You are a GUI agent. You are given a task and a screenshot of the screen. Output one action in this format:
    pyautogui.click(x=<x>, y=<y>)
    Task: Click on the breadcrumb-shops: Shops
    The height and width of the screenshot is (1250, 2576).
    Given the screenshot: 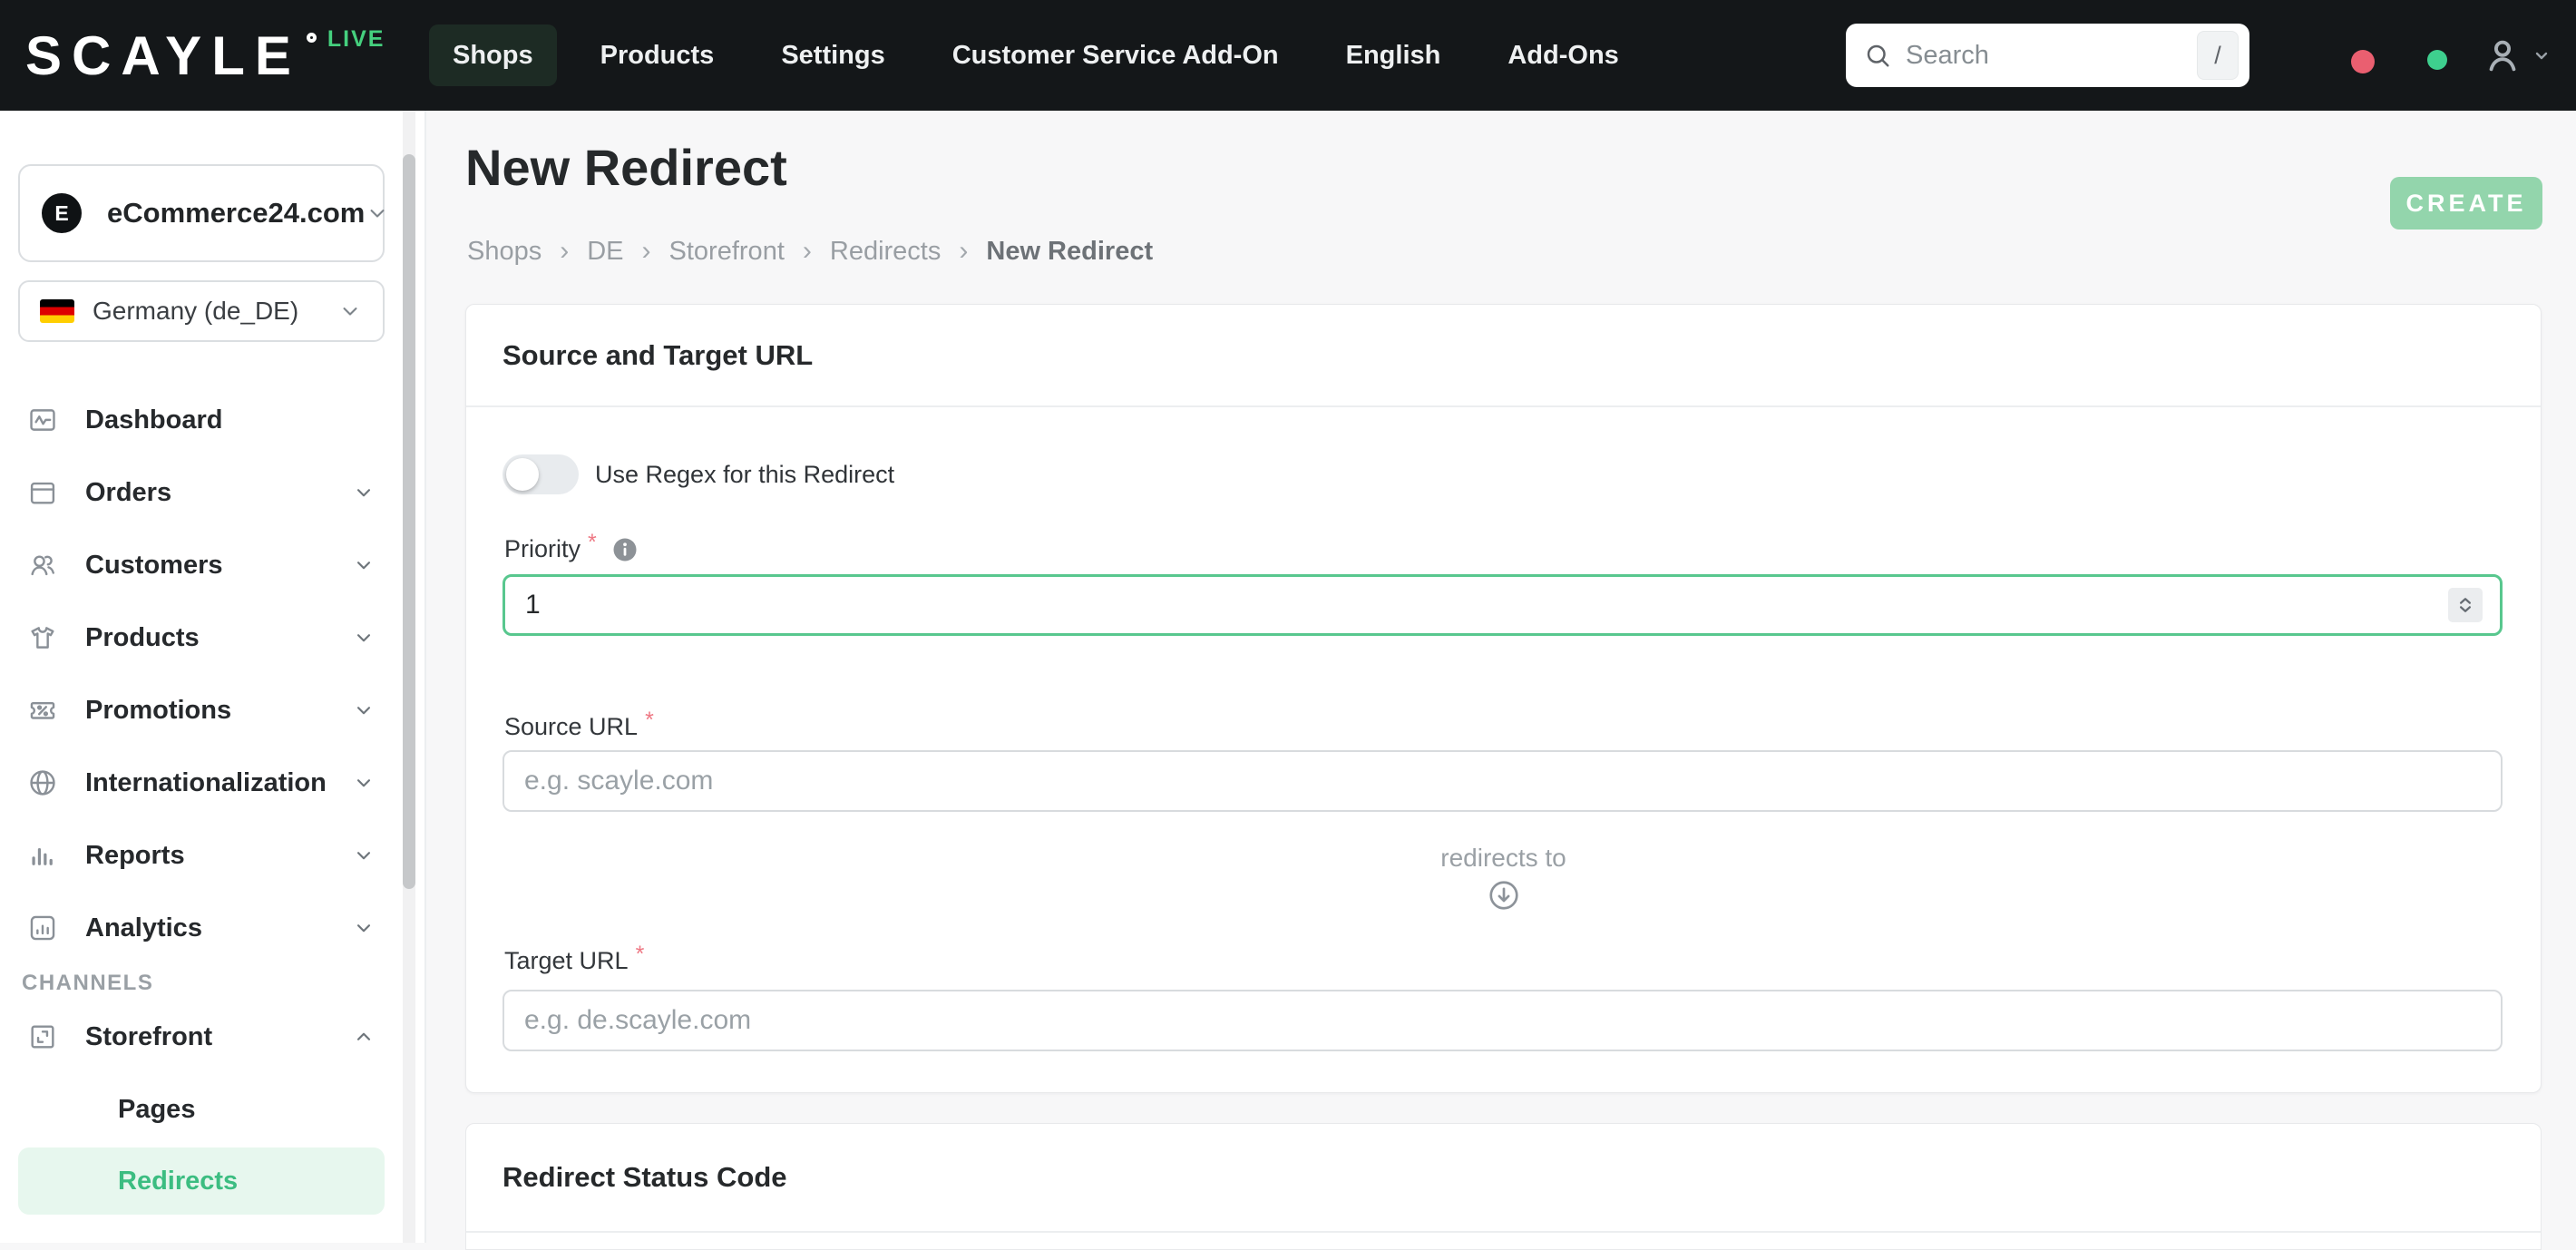 What is the action you would take?
    pyautogui.click(x=504, y=252)
    